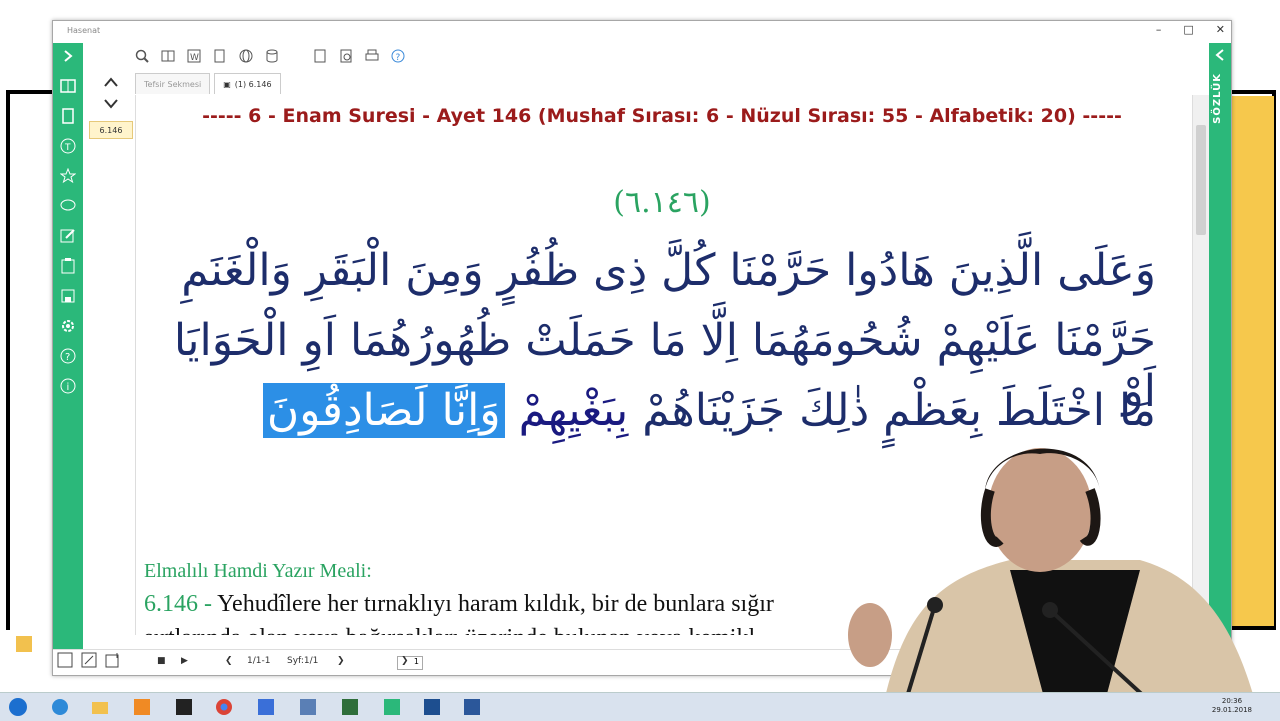 Image resolution: width=1280 pixels, height=721 pixels. Describe the element at coordinates (259, 661) in the screenshot. I see `range-indicator: 1/1-1` at that location.